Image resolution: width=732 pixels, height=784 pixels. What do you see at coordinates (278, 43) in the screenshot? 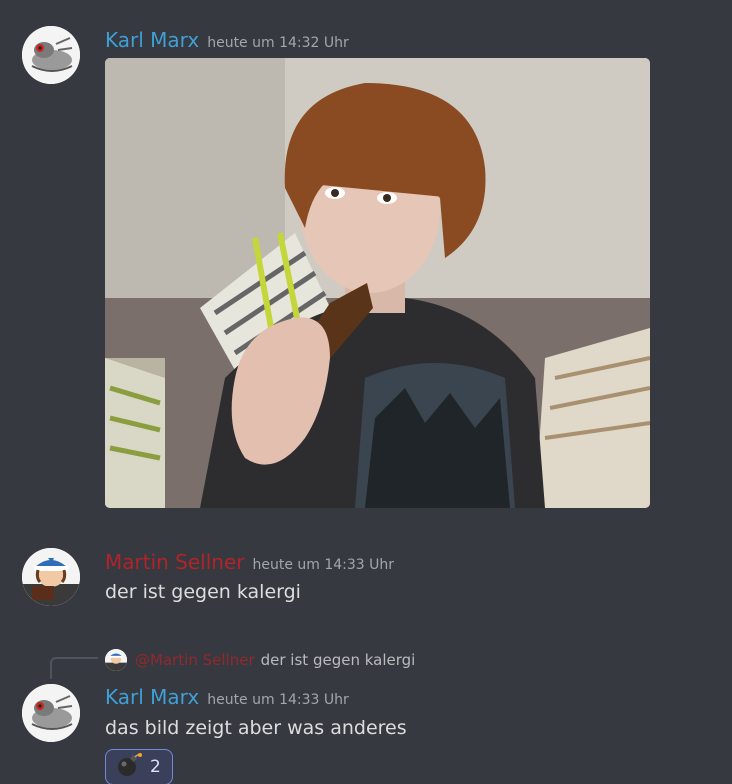
I see `message-timestamp: heute um 14:32 Uhr` at bounding box center [278, 43].